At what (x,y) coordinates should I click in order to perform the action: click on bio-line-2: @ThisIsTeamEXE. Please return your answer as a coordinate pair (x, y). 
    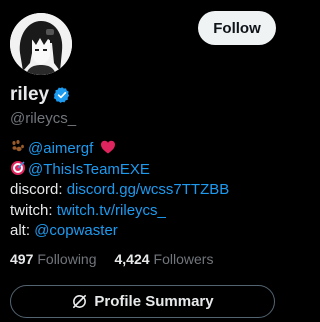
    Looking at the image, I should click on (119, 170).